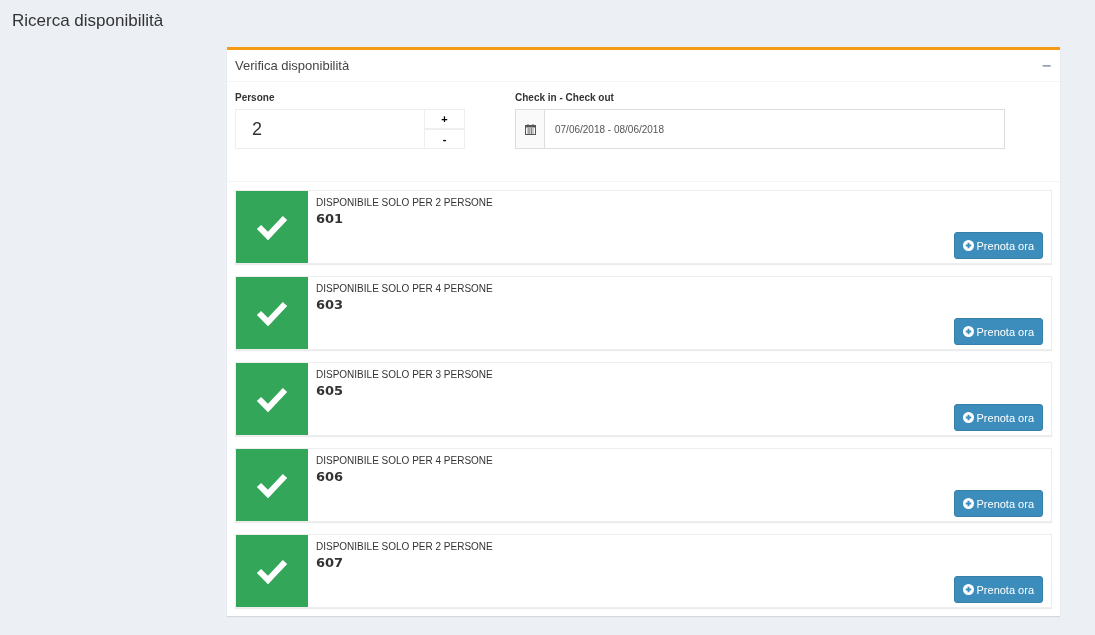  I want to click on field-label: Check in - Check out, so click(565, 97).